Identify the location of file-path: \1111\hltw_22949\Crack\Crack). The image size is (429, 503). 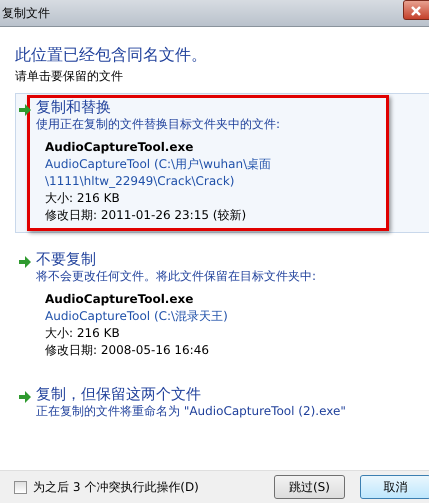
(140, 181).